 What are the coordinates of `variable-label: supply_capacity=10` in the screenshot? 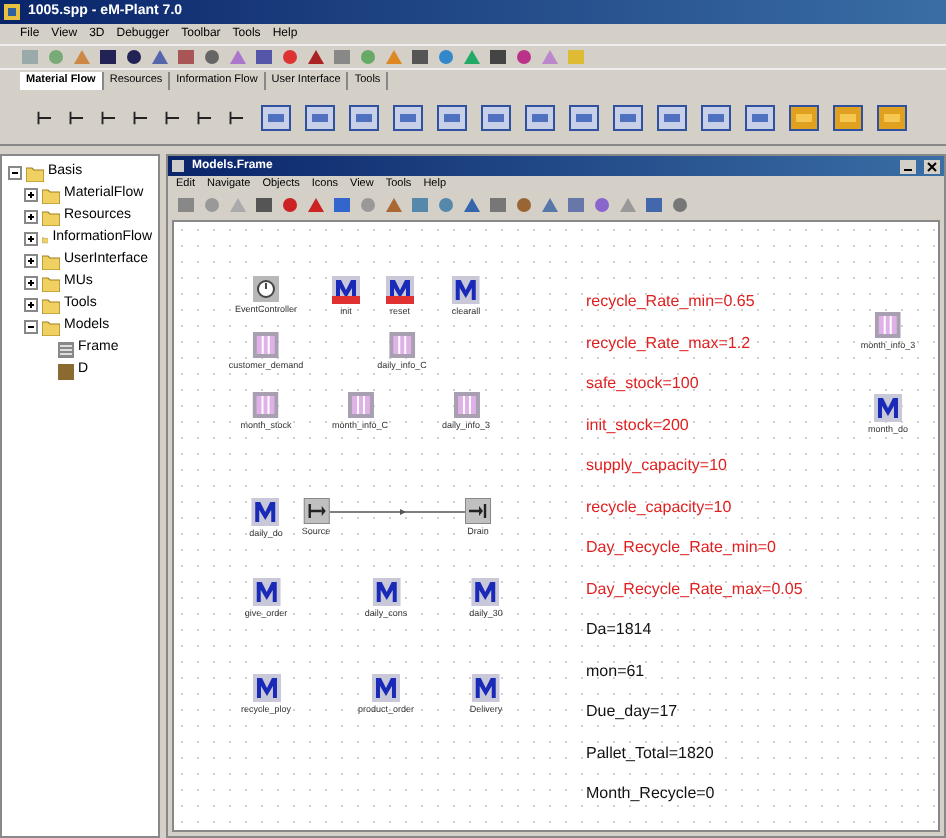 It's located at (657, 466).